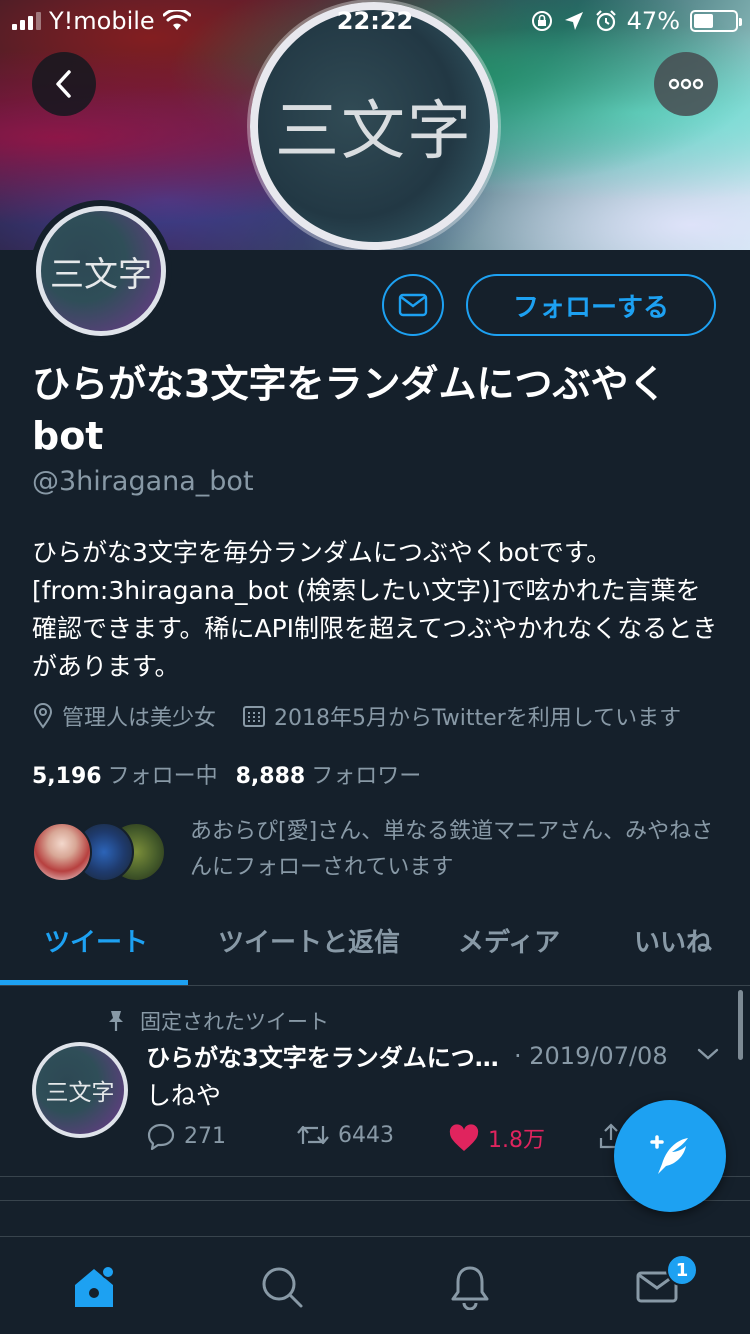 The height and width of the screenshot is (1334, 750). What do you see at coordinates (313, 1135) in the screenshot?
I see `retweet-icon` at bounding box center [313, 1135].